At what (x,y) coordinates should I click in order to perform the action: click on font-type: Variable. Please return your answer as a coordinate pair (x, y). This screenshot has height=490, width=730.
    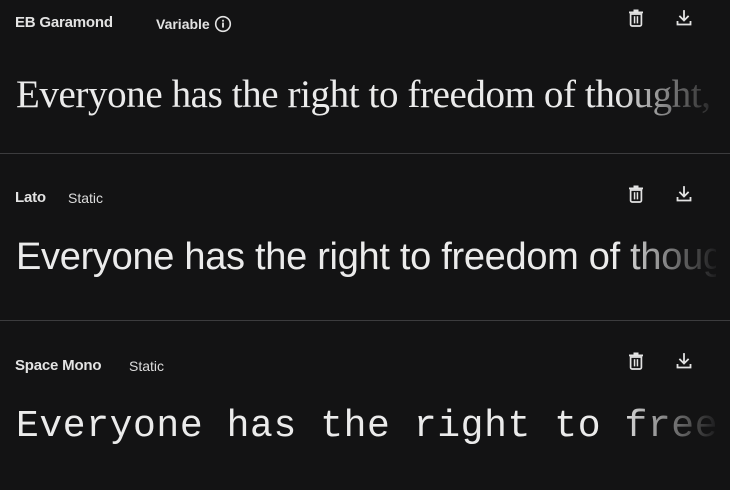
    Looking at the image, I should click on (194, 24).